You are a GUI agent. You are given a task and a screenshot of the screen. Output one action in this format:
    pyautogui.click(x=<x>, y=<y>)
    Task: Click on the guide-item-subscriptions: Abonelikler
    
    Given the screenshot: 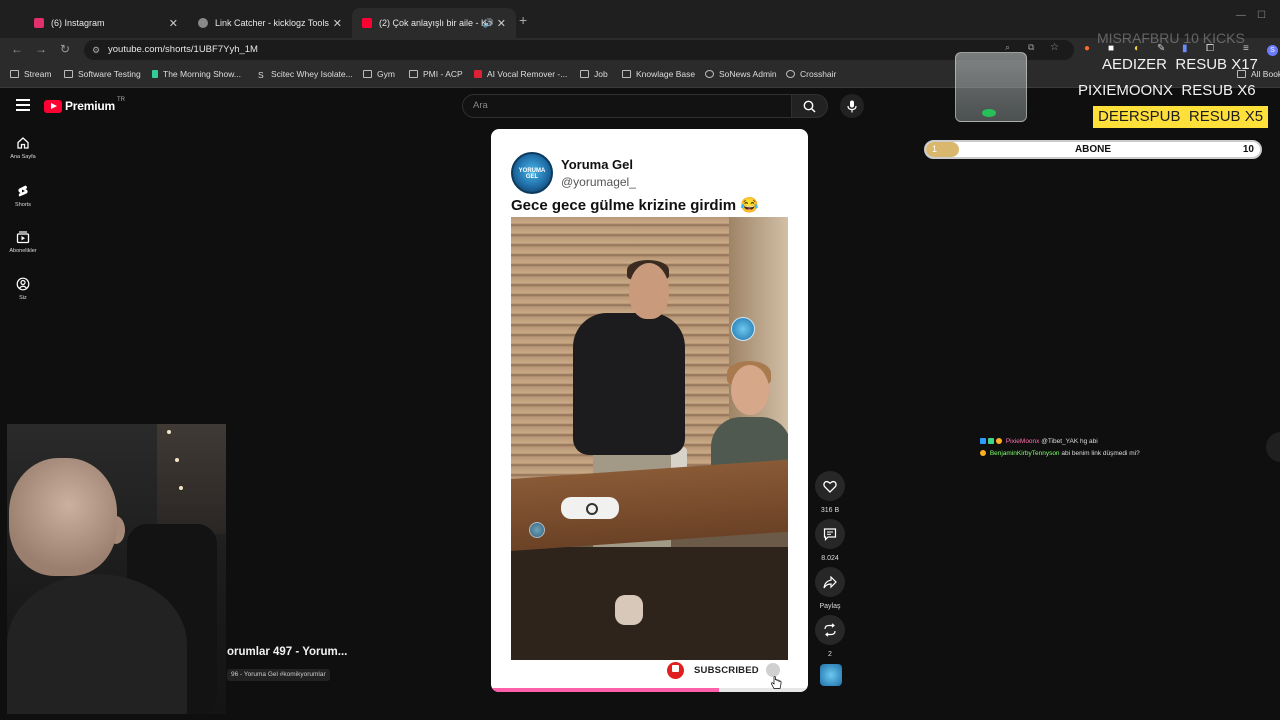 What is the action you would take?
    pyautogui.click(x=23, y=242)
    